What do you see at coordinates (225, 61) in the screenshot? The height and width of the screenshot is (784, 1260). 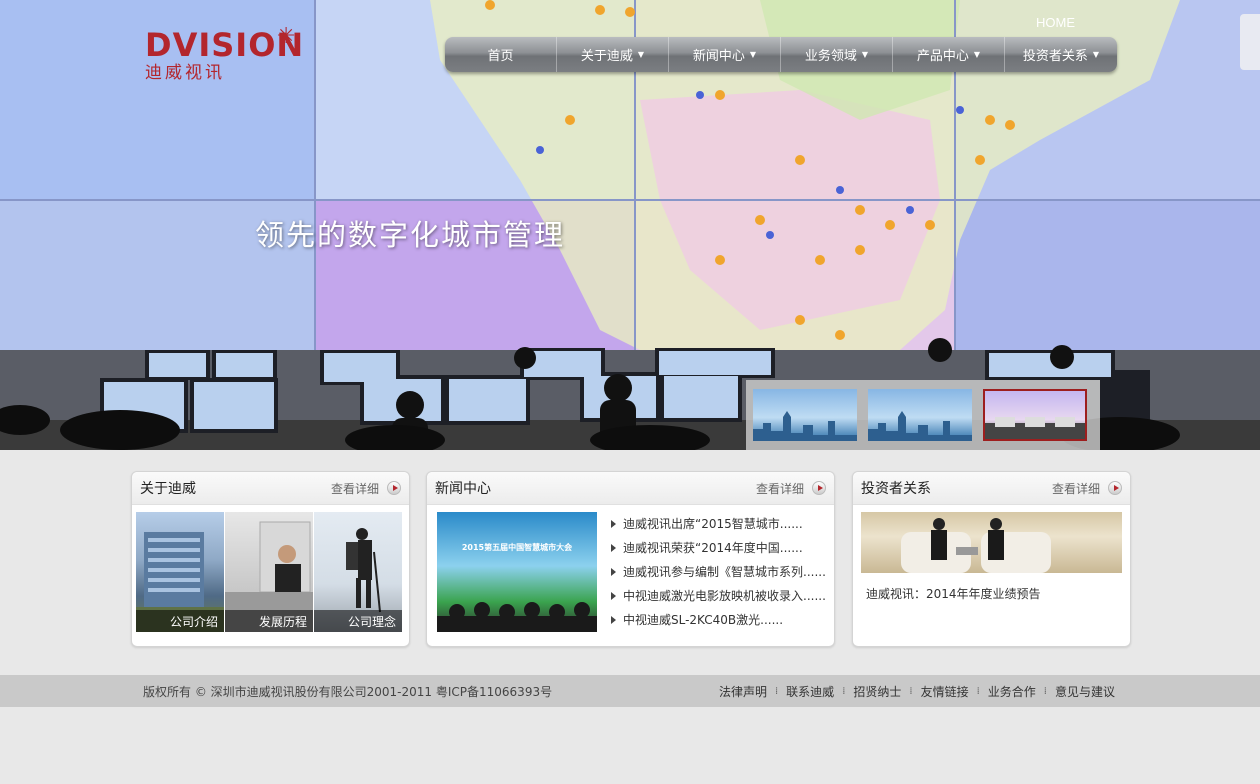 I see `dvision-logo: ✳ DVISION 迪威视讯` at bounding box center [225, 61].